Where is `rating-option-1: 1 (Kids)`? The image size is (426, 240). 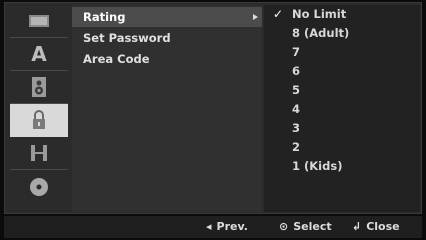
rating-option-1: 1 (Kids) is located at coordinates (342, 166).